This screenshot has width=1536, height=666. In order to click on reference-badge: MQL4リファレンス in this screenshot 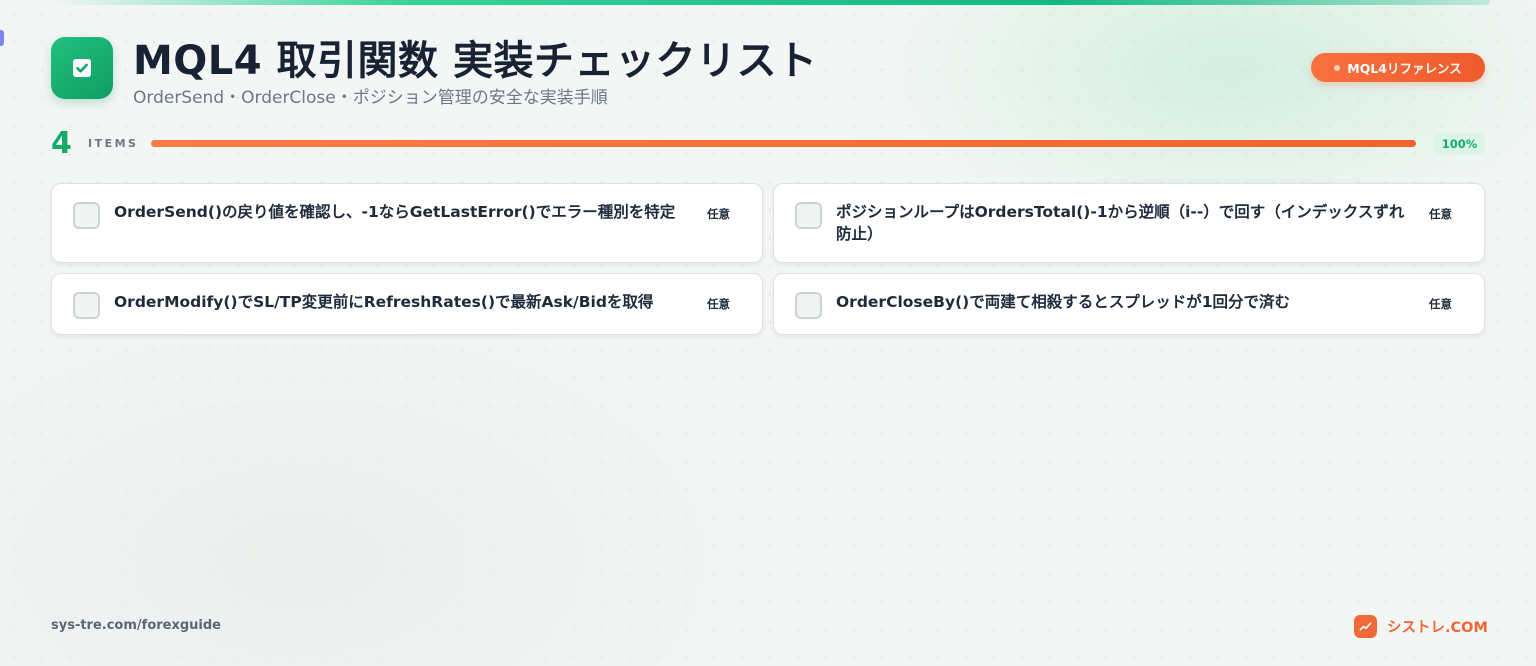, I will do `click(1398, 67)`.